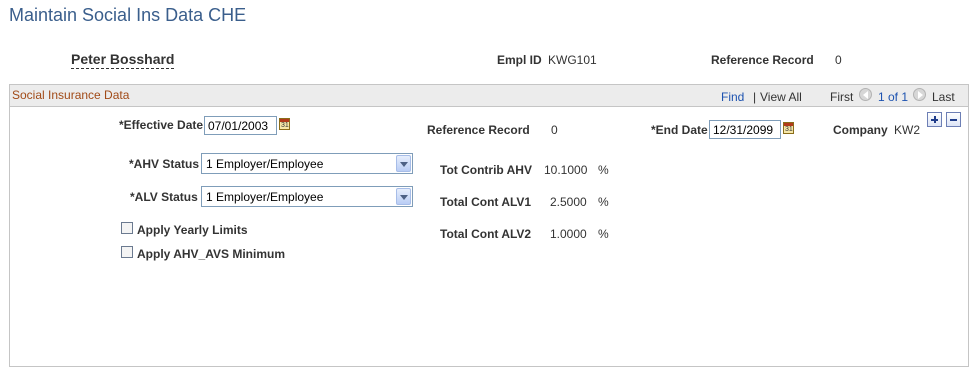 This screenshot has height=374, width=976. I want to click on next-icon, so click(919, 94).